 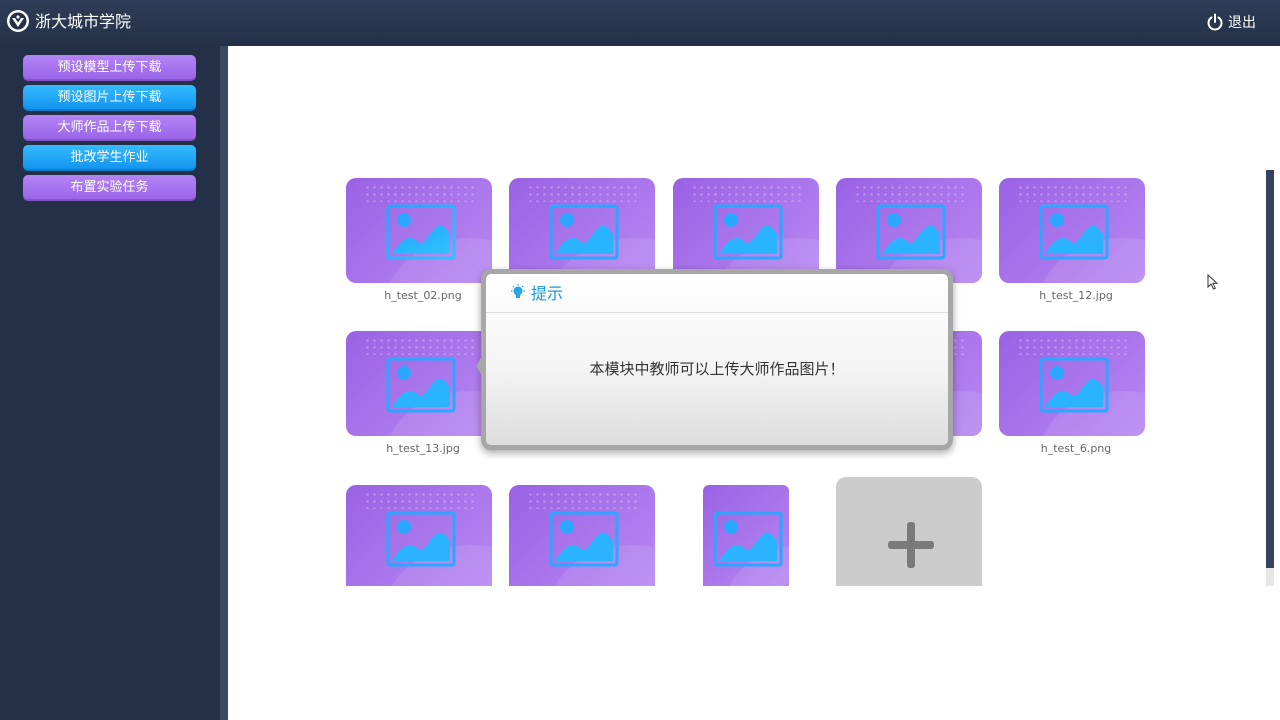 I want to click on power-icon, so click(x=1215, y=22).